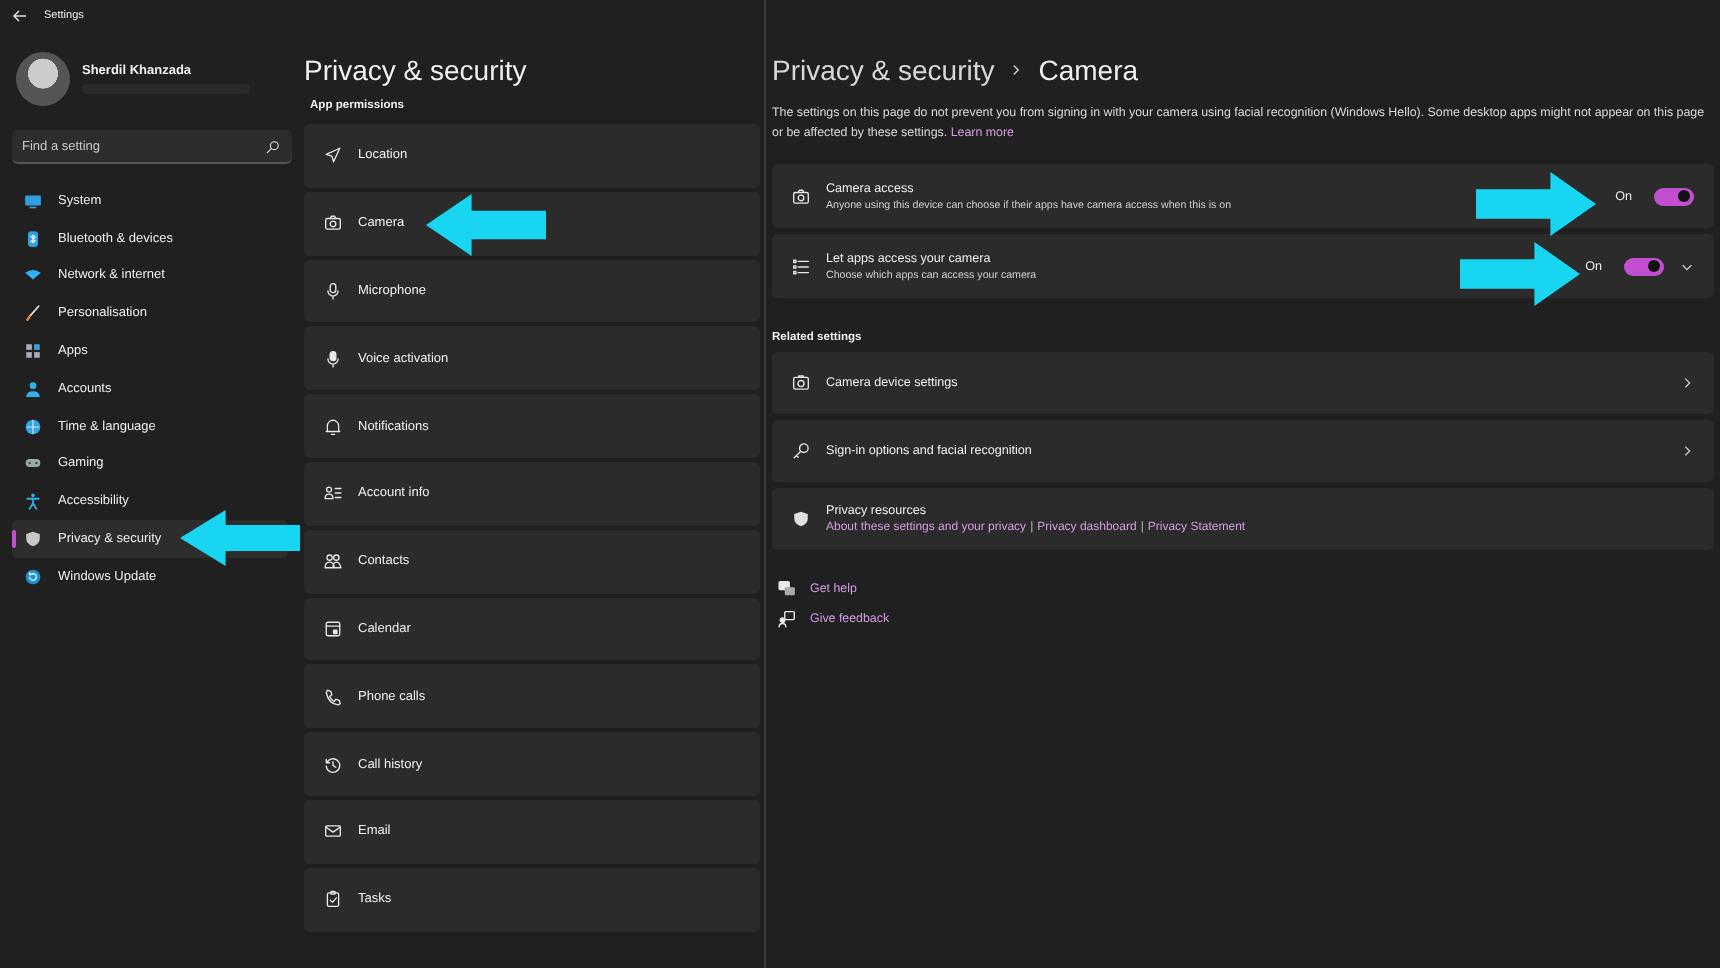 This screenshot has height=968, width=1720. I want to click on monitor-icon, so click(33, 200).